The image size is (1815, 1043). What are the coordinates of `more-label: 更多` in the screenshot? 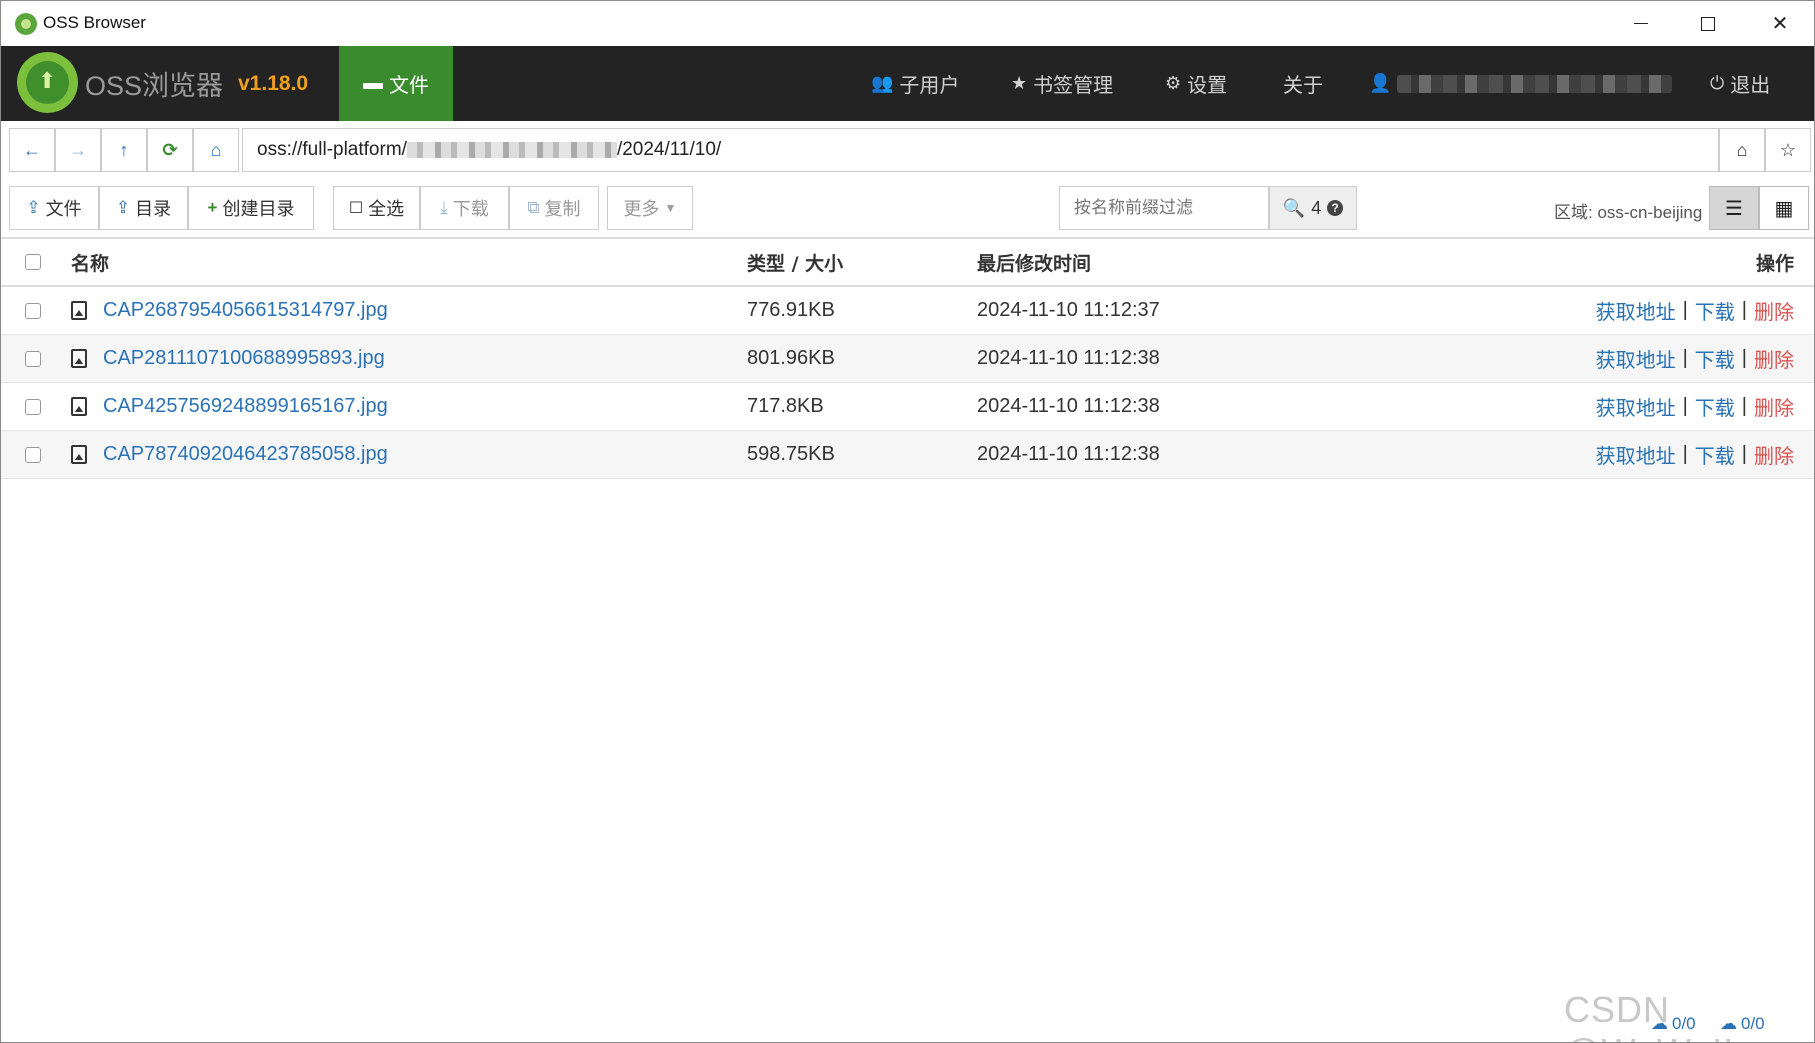 It's located at (641, 209).